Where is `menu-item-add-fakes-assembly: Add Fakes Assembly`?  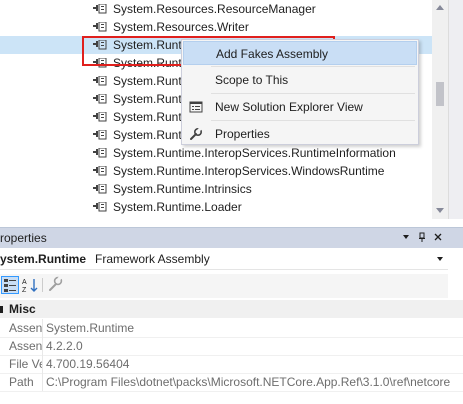 menu-item-add-fakes-assembly: Add Fakes Assembly is located at coordinates (300, 53).